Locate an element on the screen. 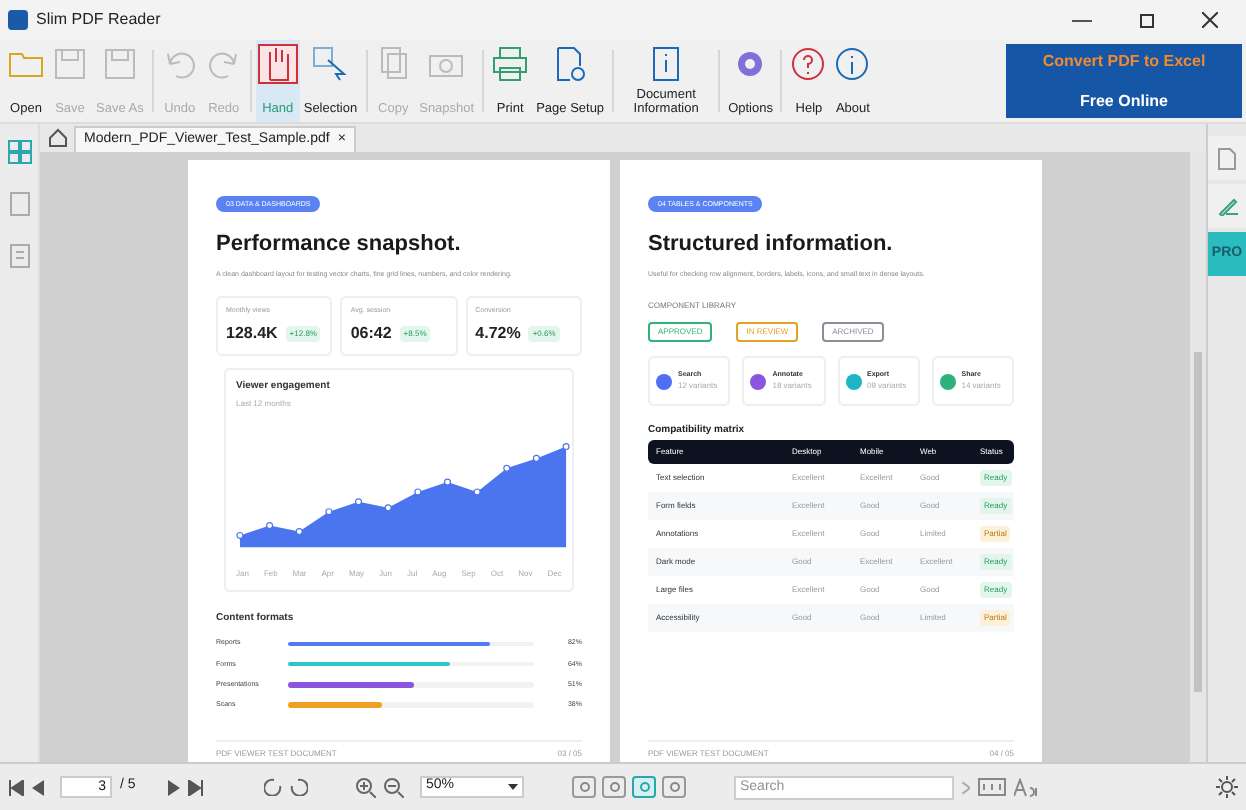 Image resolution: width=1246 pixels, height=810 pixels. attachments-icon is located at coordinates (19, 256).